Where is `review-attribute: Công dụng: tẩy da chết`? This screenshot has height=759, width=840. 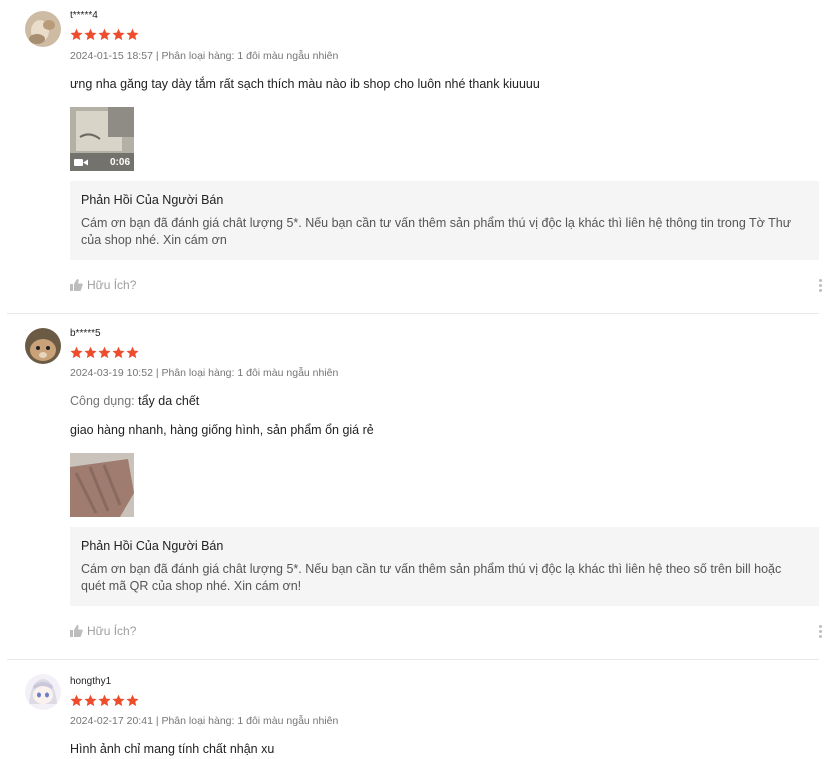
review-attribute: Công dụng: tẩy da chết is located at coordinates (134, 401).